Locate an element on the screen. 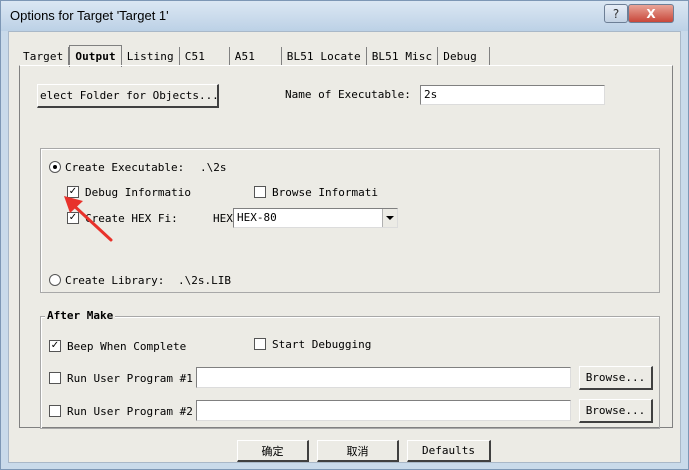 The image size is (689, 470). tab-output: Output is located at coordinates (95, 56).